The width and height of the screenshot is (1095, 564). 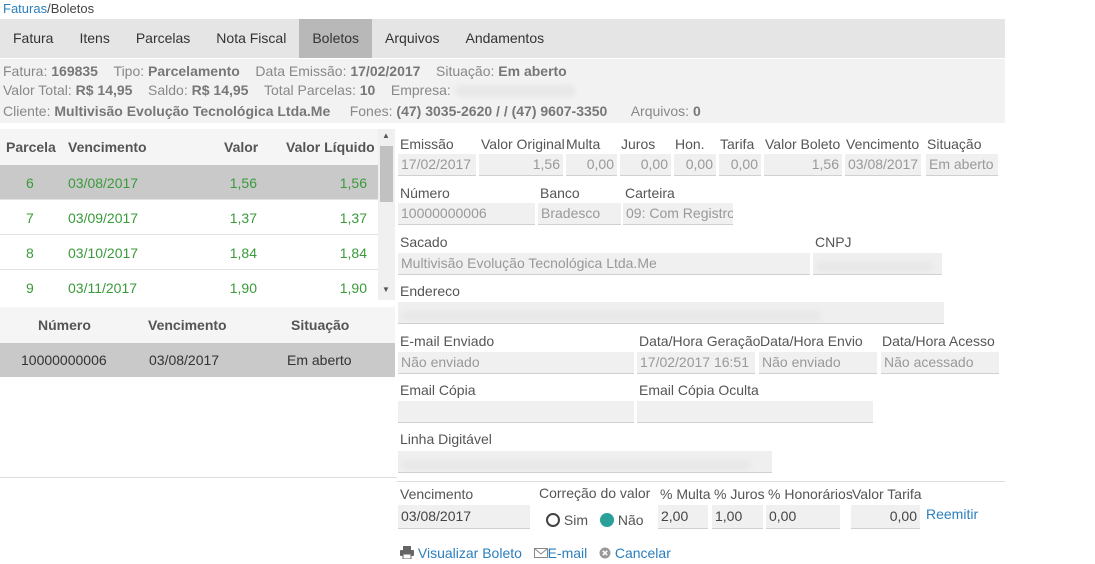 I want to click on reemitir-vencimento-field: 03/08/2017, so click(x=464, y=517).